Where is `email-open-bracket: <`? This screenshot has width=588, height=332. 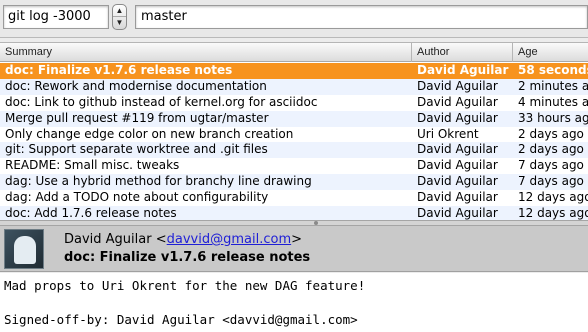 email-open-bracket: < is located at coordinates (161, 239).